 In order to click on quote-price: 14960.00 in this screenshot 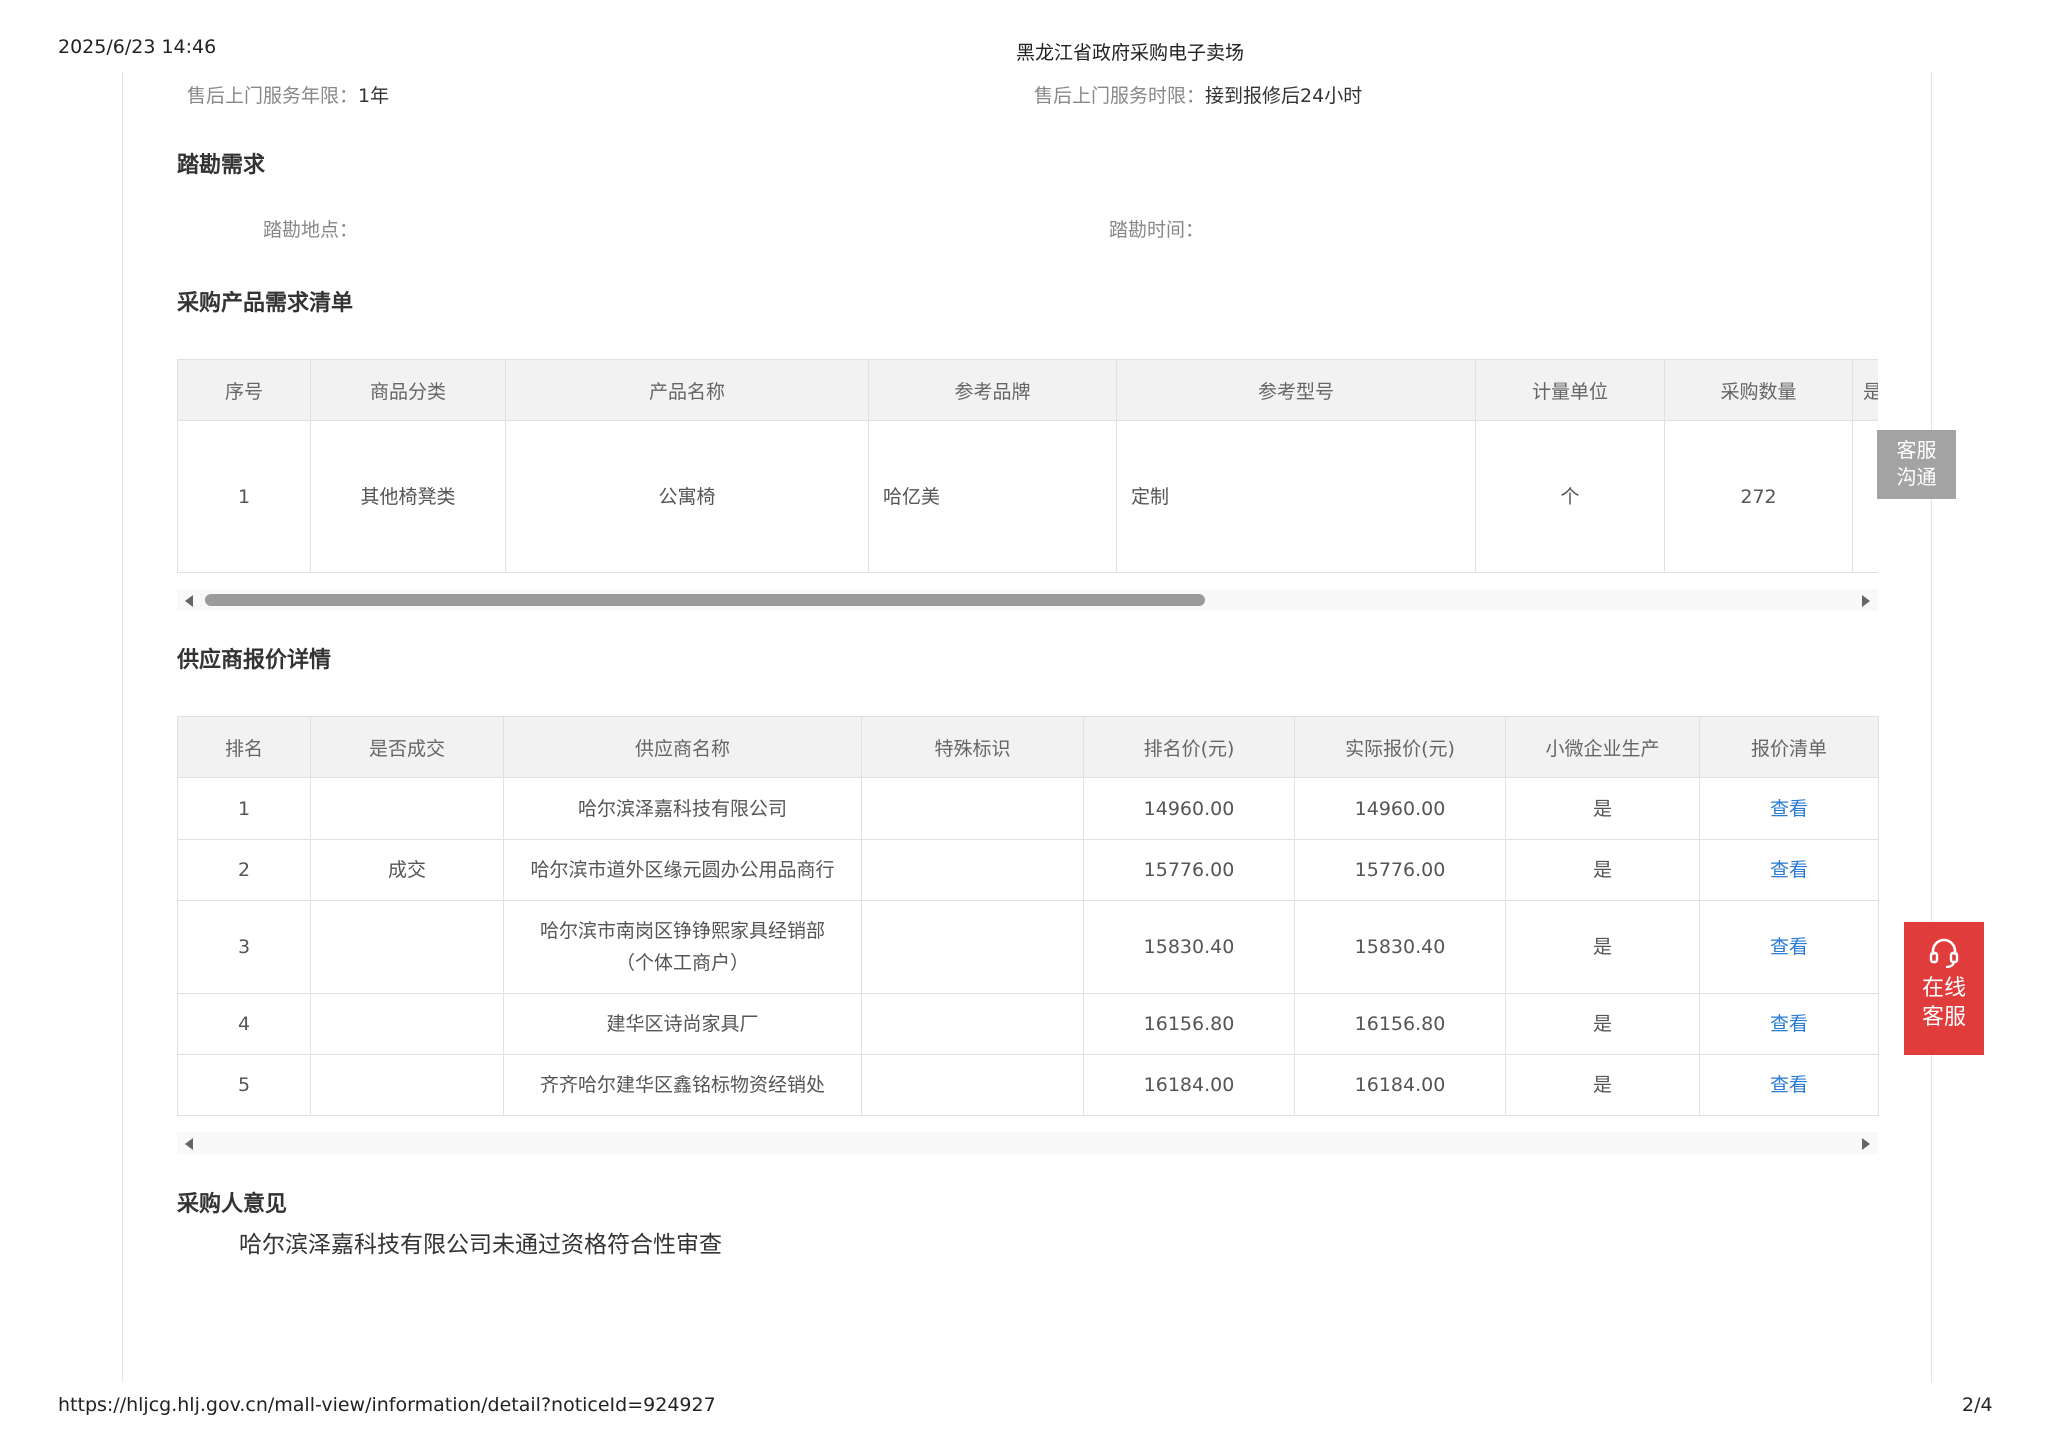, I will do `click(1400, 808)`.